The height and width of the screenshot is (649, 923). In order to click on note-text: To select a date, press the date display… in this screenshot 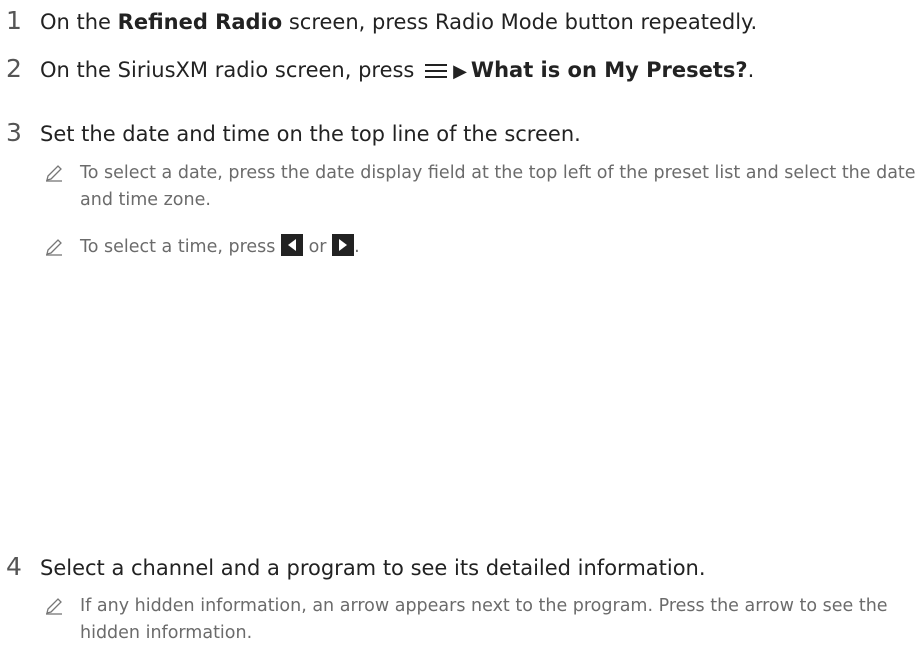, I will do `click(498, 186)`.